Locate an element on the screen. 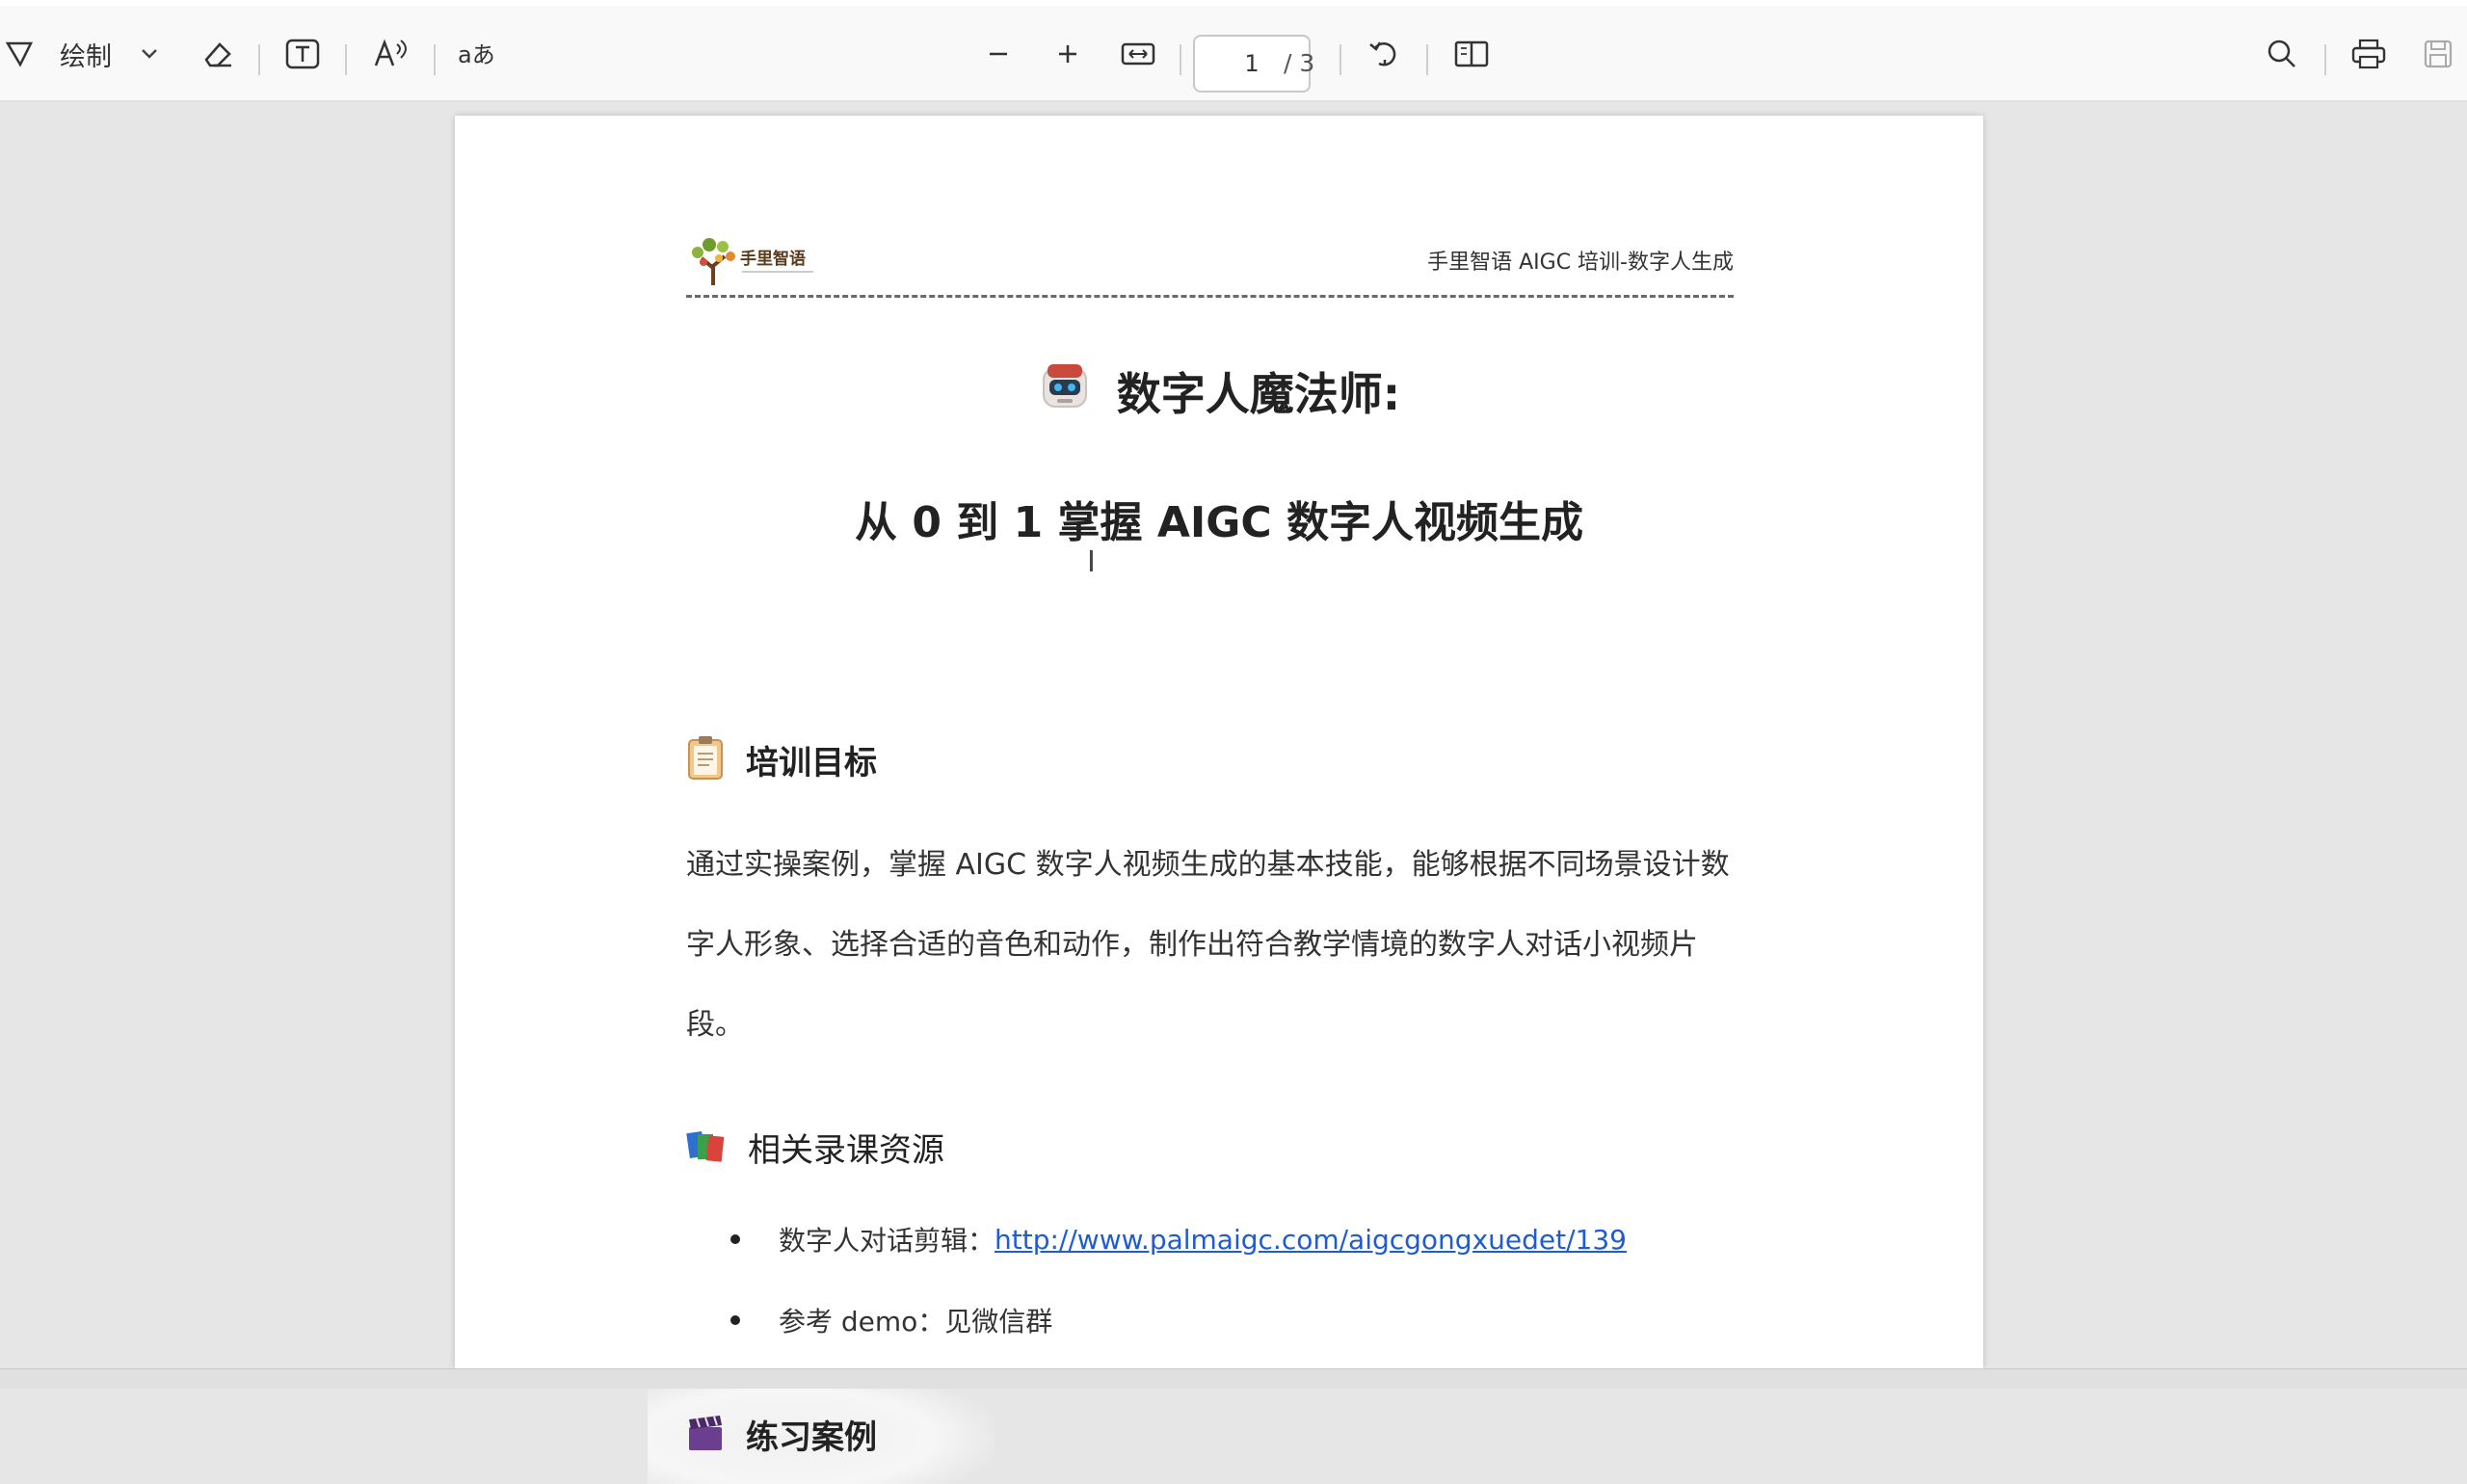  text-box-icon is located at coordinates (302, 54).